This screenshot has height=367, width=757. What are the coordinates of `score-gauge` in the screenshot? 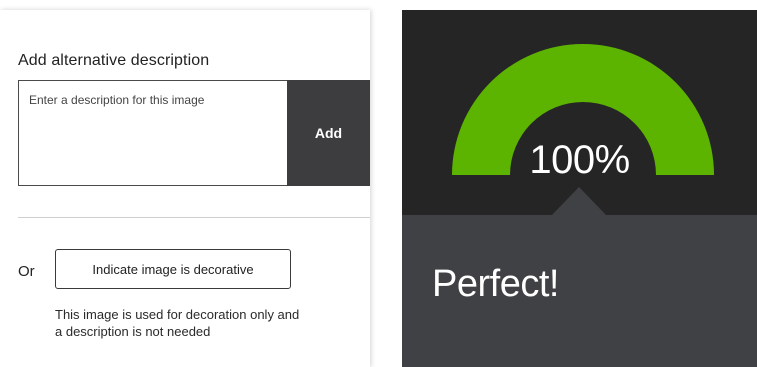 It's located at (583, 109).